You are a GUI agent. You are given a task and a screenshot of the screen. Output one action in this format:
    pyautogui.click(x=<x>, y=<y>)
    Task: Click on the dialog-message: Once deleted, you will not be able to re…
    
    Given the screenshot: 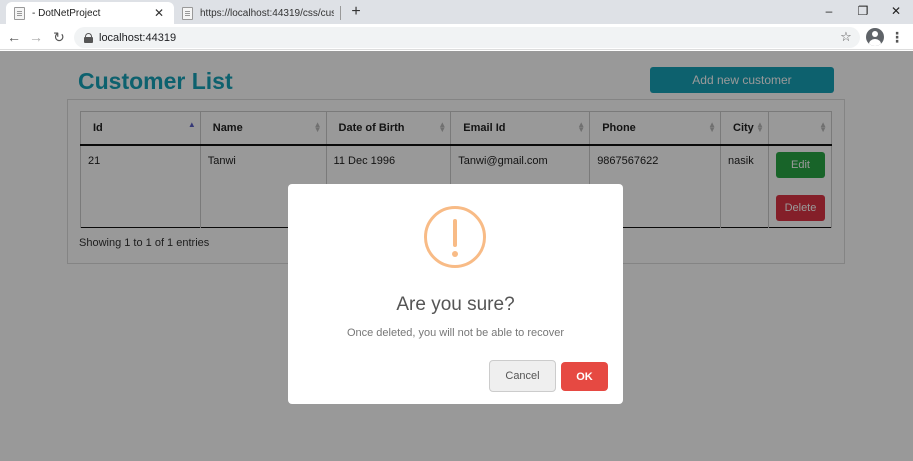 What is the action you would take?
    pyautogui.click(x=455, y=333)
    